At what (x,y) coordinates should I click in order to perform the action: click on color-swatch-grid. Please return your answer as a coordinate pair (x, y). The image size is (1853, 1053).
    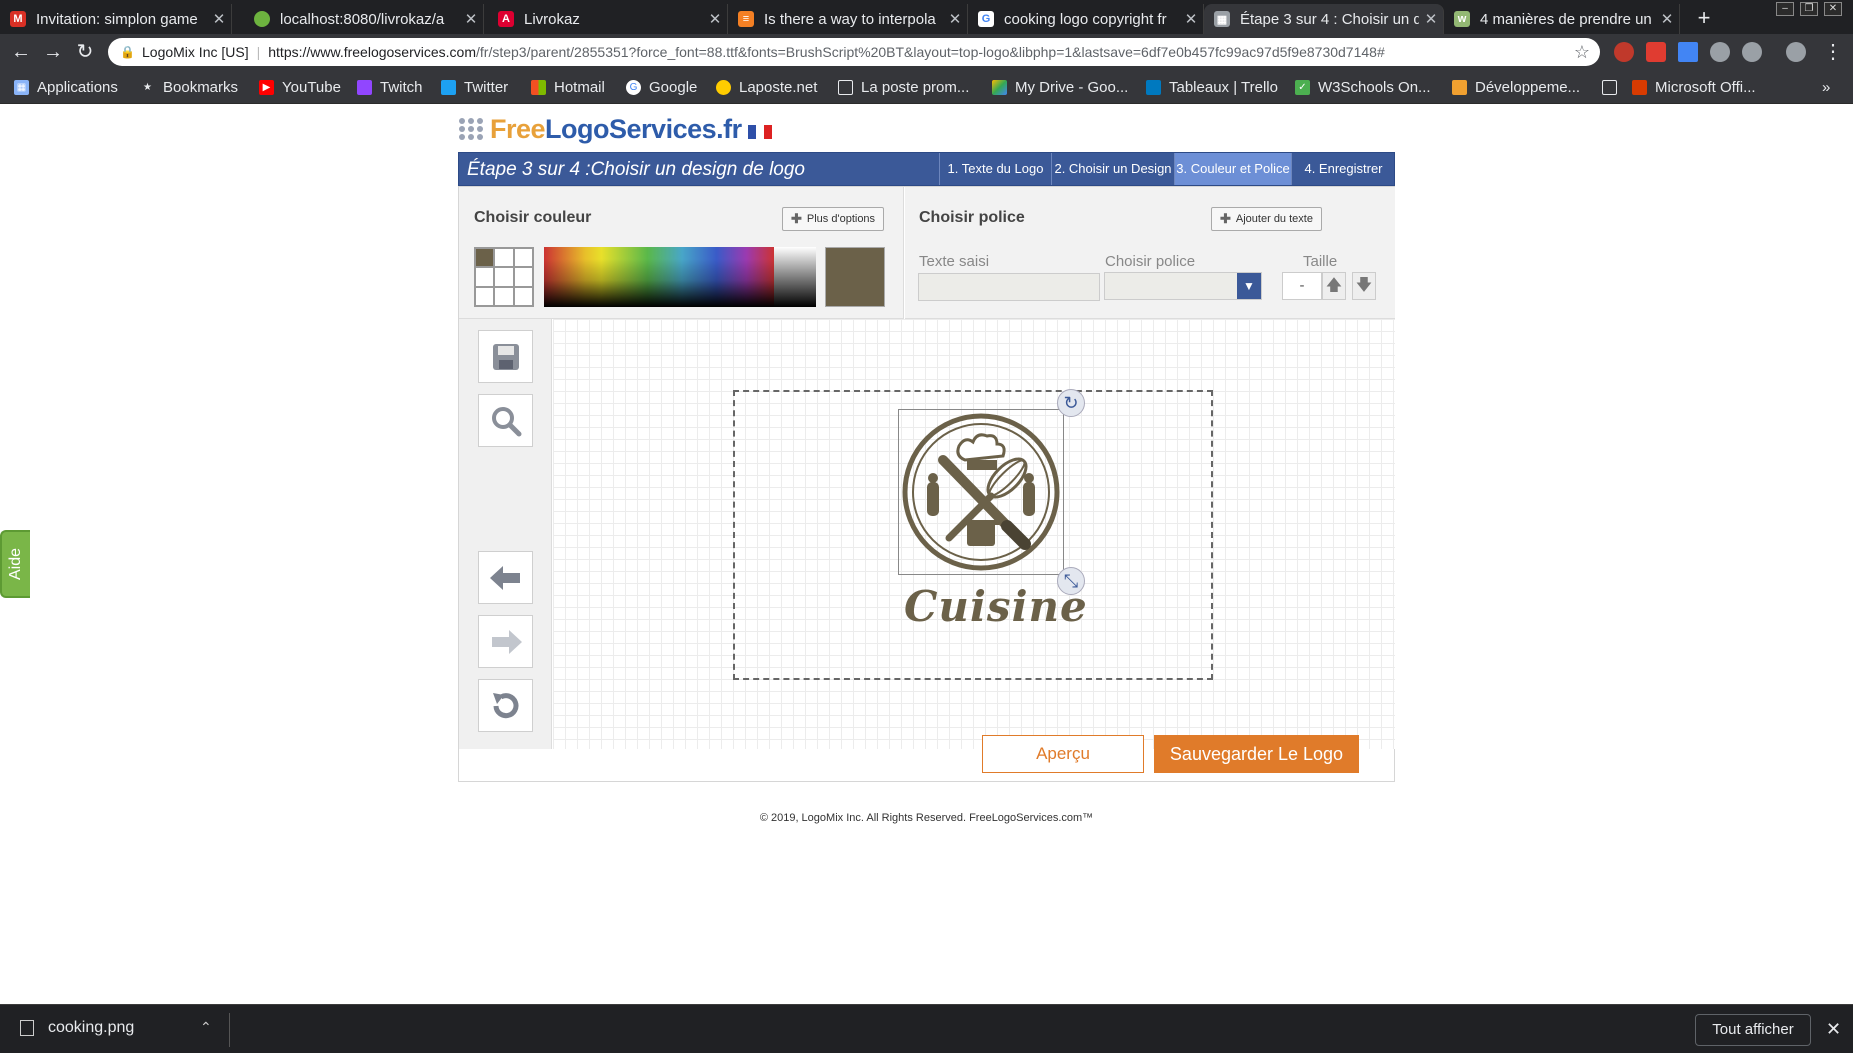
    Looking at the image, I should click on (504, 277).